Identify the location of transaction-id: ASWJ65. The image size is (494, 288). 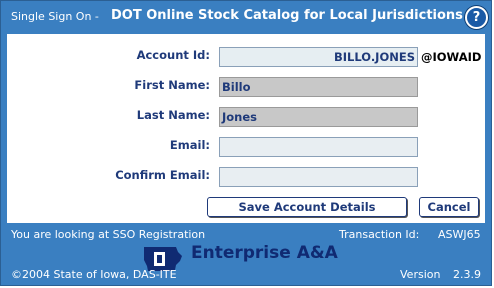
(459, 234).